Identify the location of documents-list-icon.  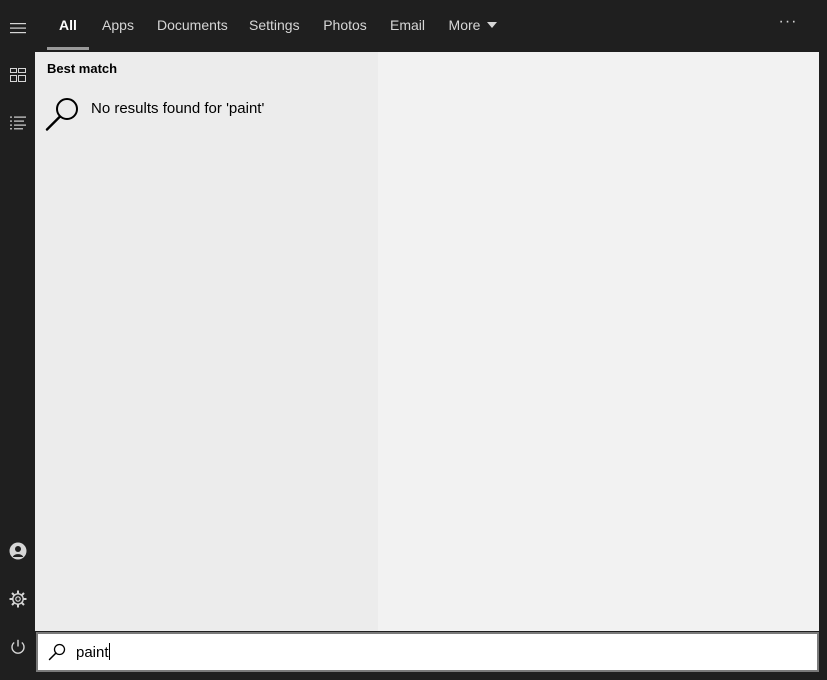
(17, 123).